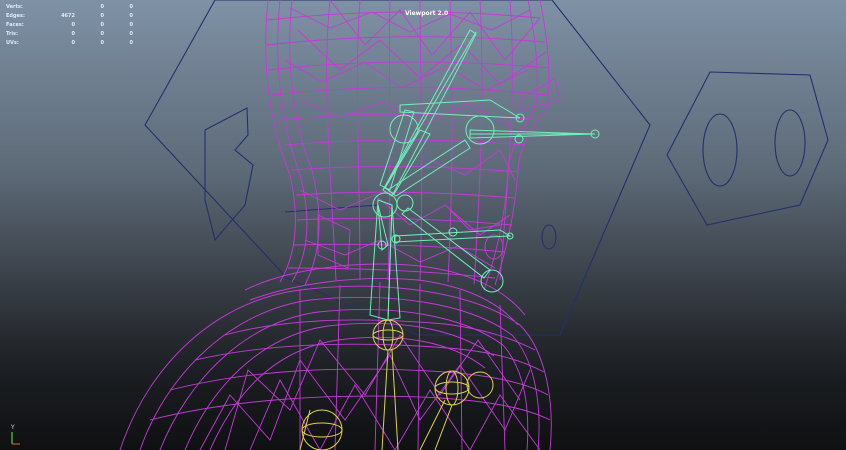  Describe the element at coordinates (69, 34) in the screenshot. I see `hud-row-tris: Tris: 0 0 0` at that location.